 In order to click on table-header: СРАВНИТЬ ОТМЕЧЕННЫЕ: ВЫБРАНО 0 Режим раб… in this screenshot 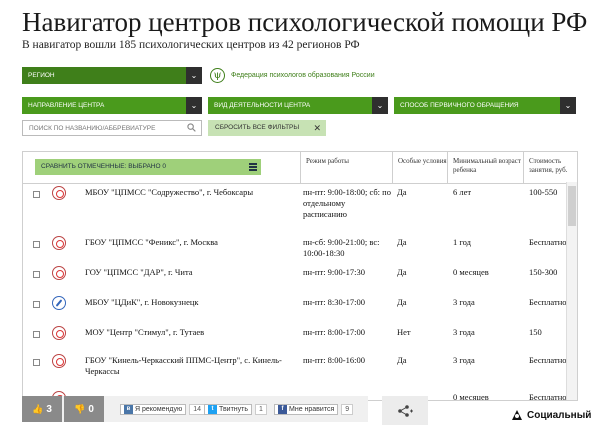, I will do `click(300, 168)`.